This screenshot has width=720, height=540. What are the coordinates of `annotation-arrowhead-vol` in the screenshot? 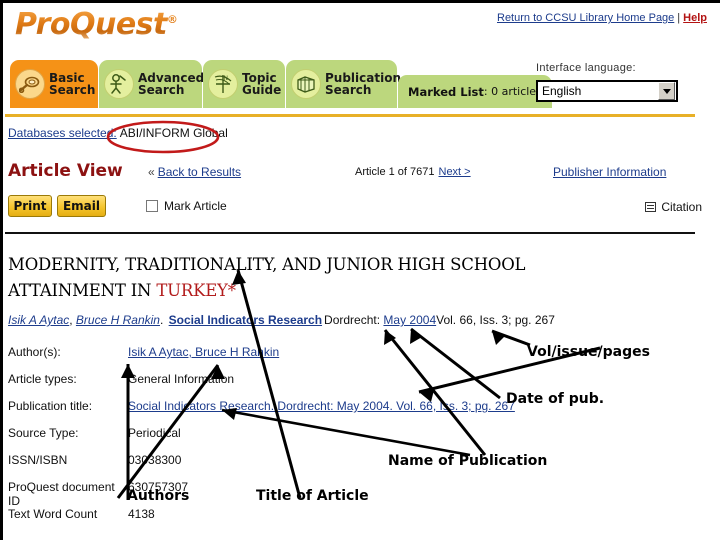 It's located at (498, 338).